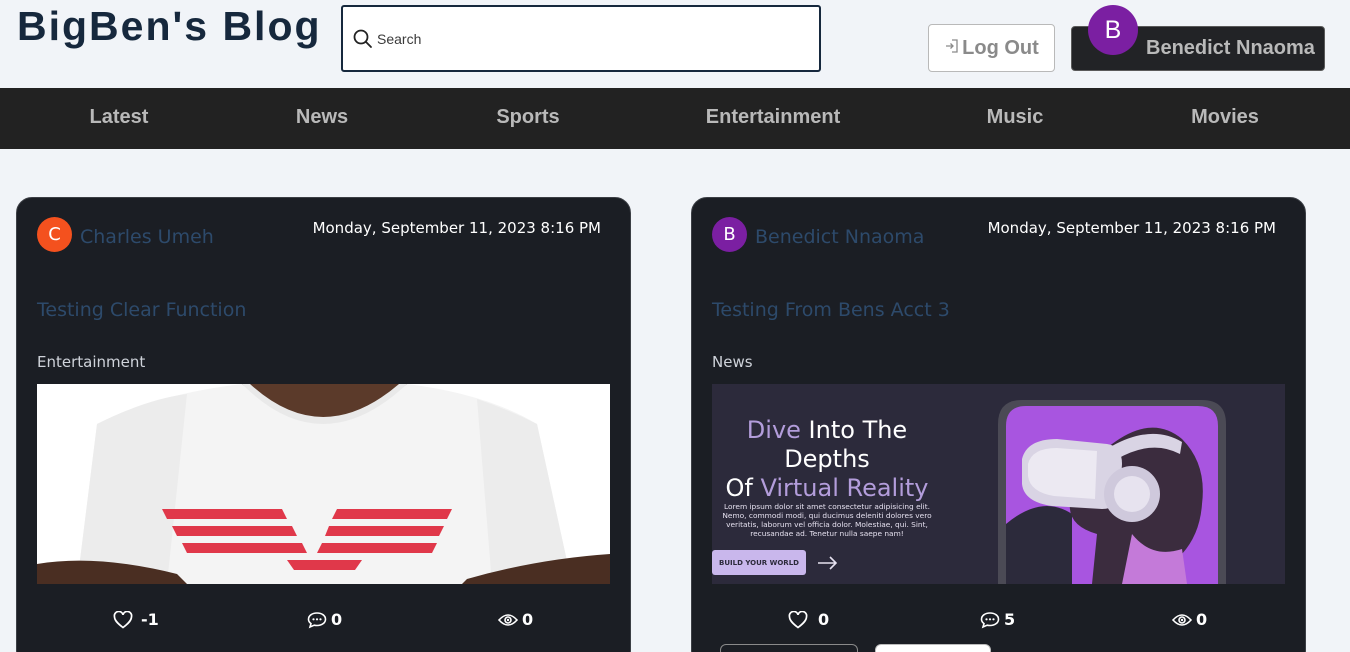  What do you see at coordinates (729, 234) in the screenshot?
I see `author-avatar: B` at bounding box center [729, 234].